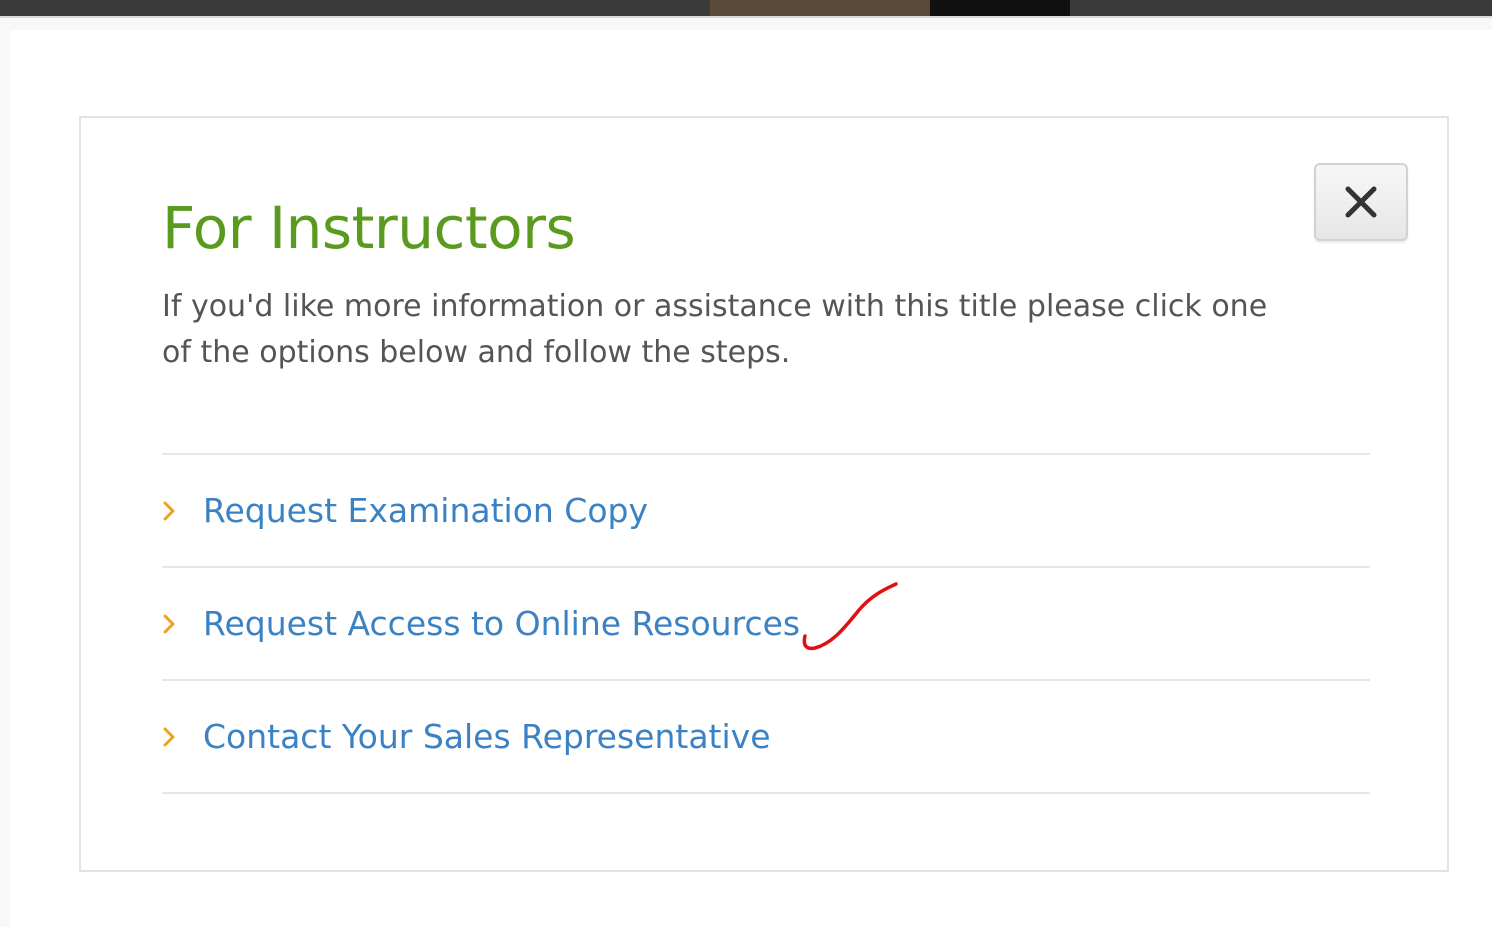  Describe the element at coordinates (425, 511) in the screenshot. I see `option-label: Request Examination Copy` at that location.